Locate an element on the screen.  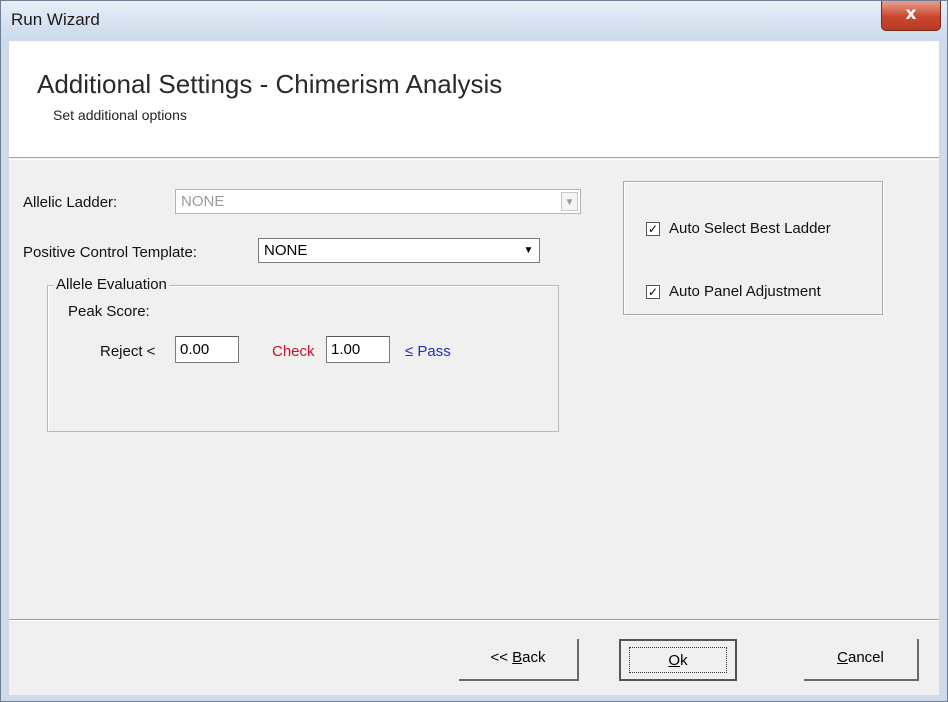
footer-divider is located at coordinates (474, 620).